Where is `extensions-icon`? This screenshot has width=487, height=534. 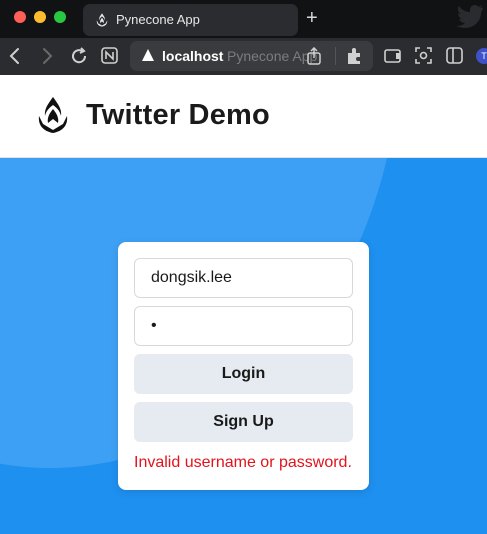 extensions-icon is located at coordinates (355, 56).